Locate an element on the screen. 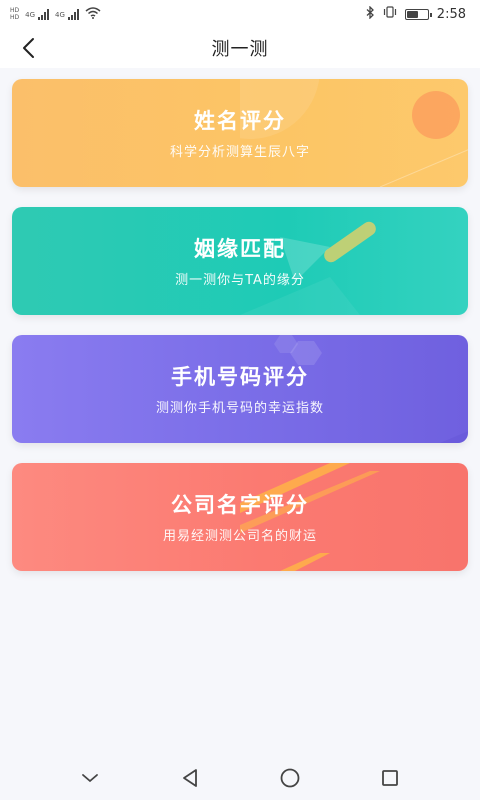 Image resolution: width=480 pixels, height=800 pixels. back-nav-button is located at coordinates (190, 778).